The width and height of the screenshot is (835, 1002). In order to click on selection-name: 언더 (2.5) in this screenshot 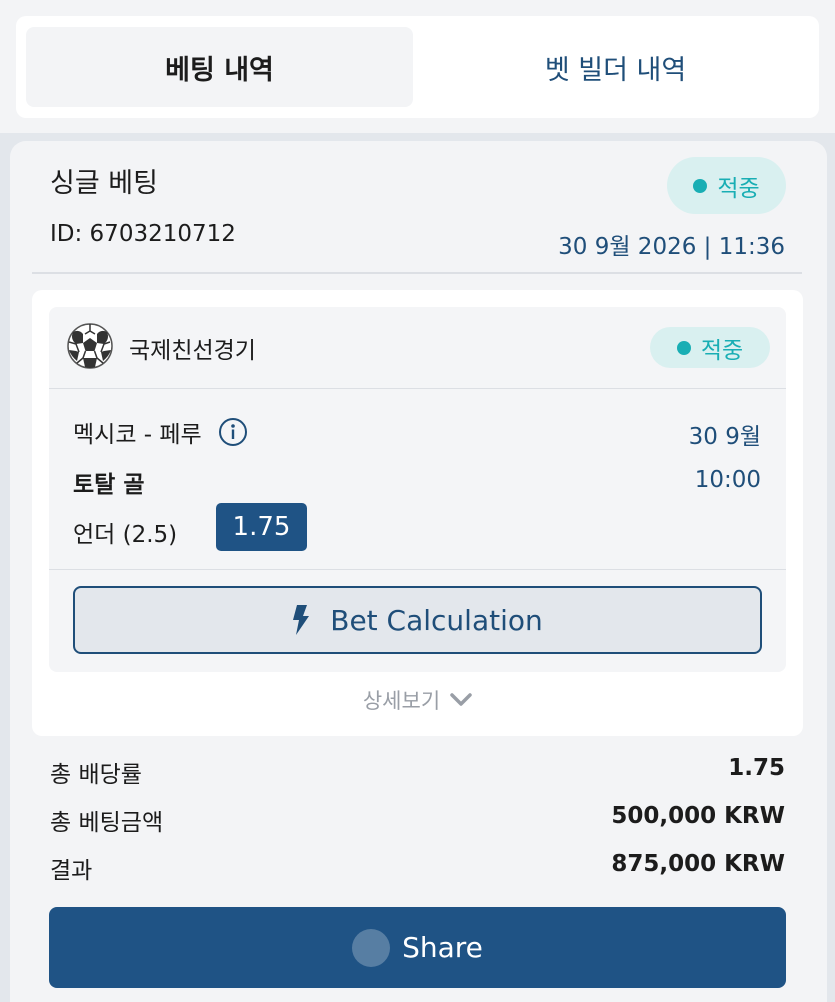, I will do `click(125, 535)`.